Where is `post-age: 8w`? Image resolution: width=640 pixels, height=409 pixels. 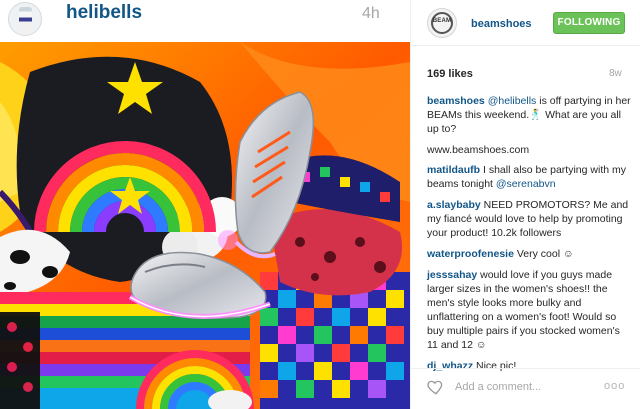
post-age: 8w is located at coordinates (615, 73).